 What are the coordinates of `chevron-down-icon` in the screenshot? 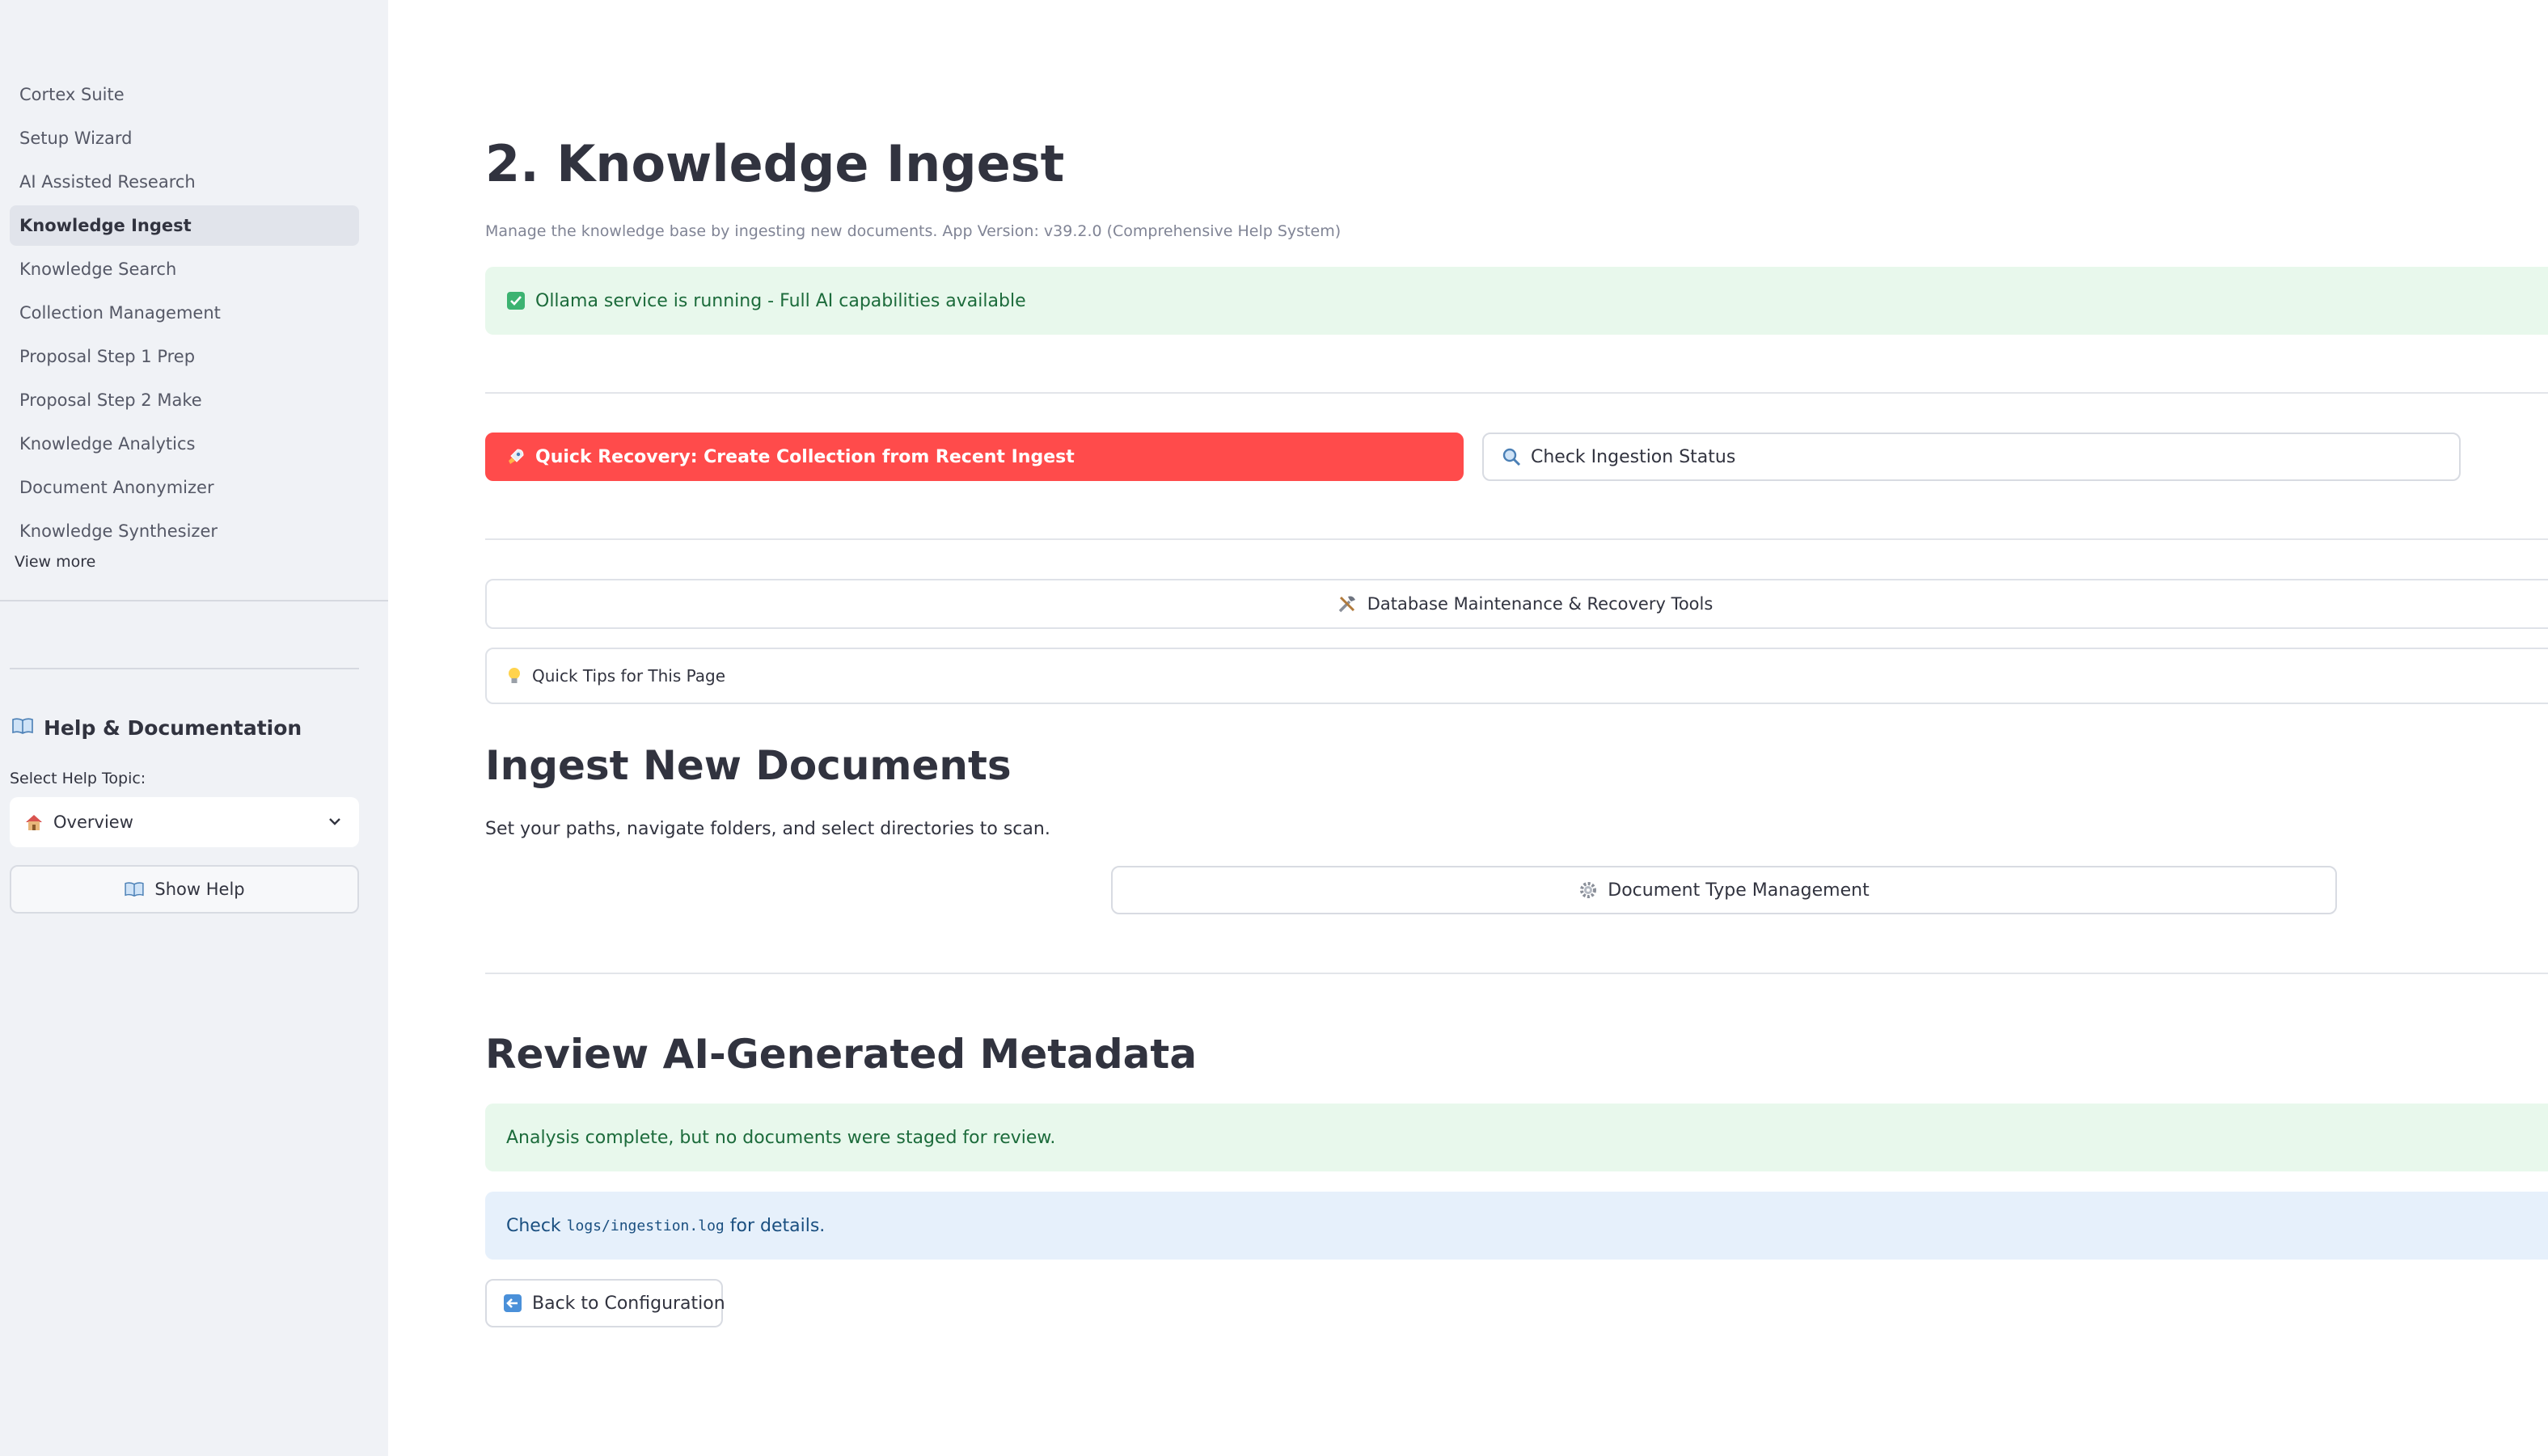 It's located at (335, 823).